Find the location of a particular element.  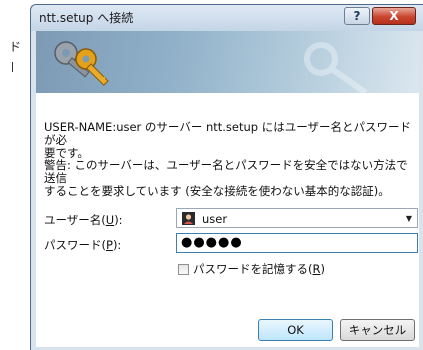

ok-button: OK is located at coordinates (295, 330).